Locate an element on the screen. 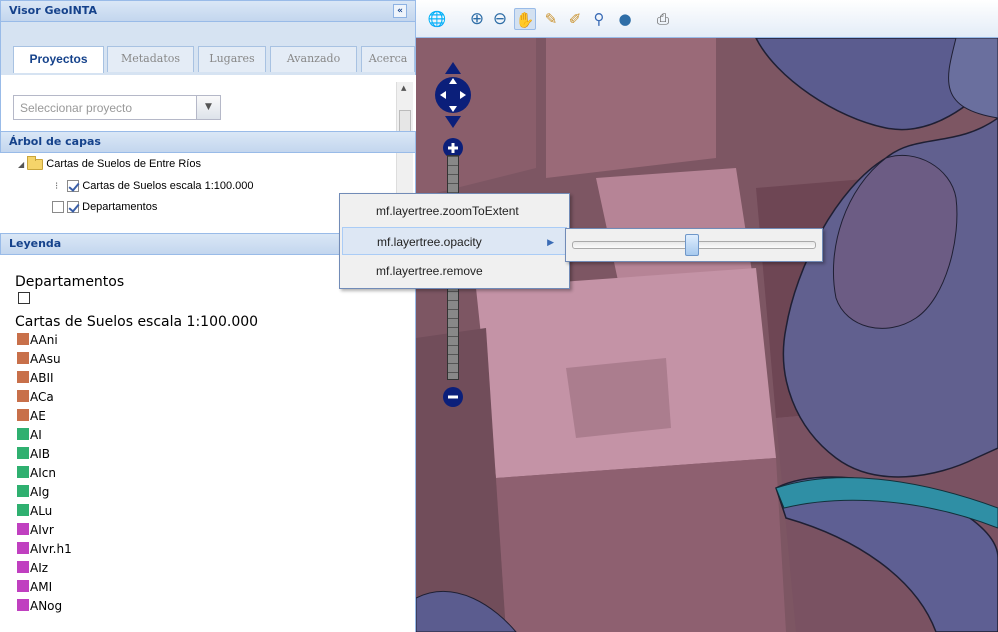  legend-group-soils: Cartas de Suelos escala 1:100.000 is located at coordinates (137, 322).